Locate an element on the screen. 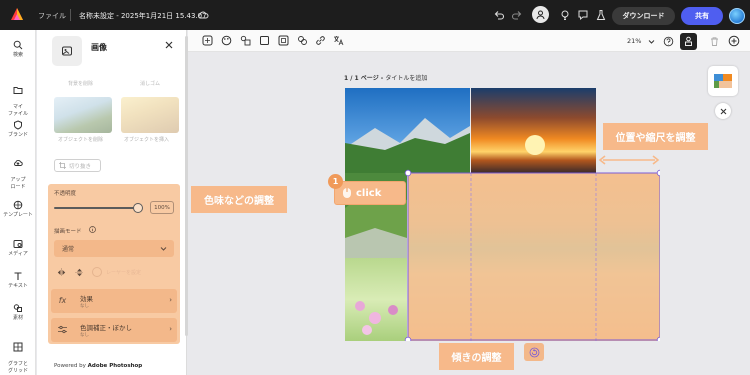  crop-button: 切り抜き is located at coordinates (77, 165).